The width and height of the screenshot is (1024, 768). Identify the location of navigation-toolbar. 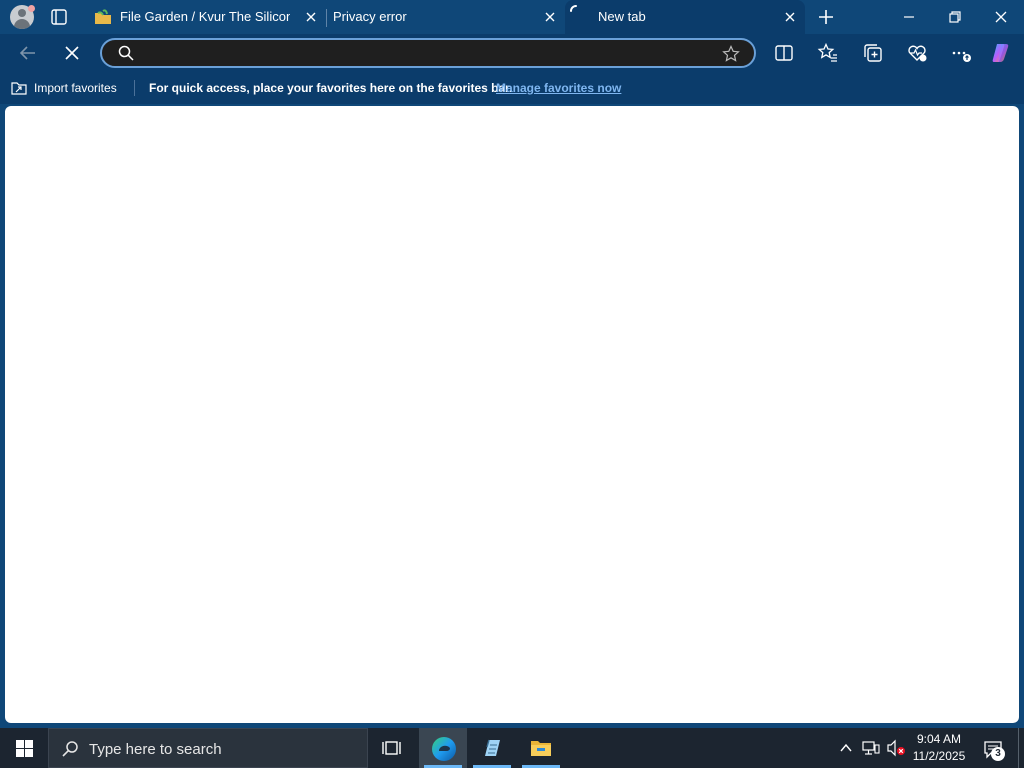
(512, 53).